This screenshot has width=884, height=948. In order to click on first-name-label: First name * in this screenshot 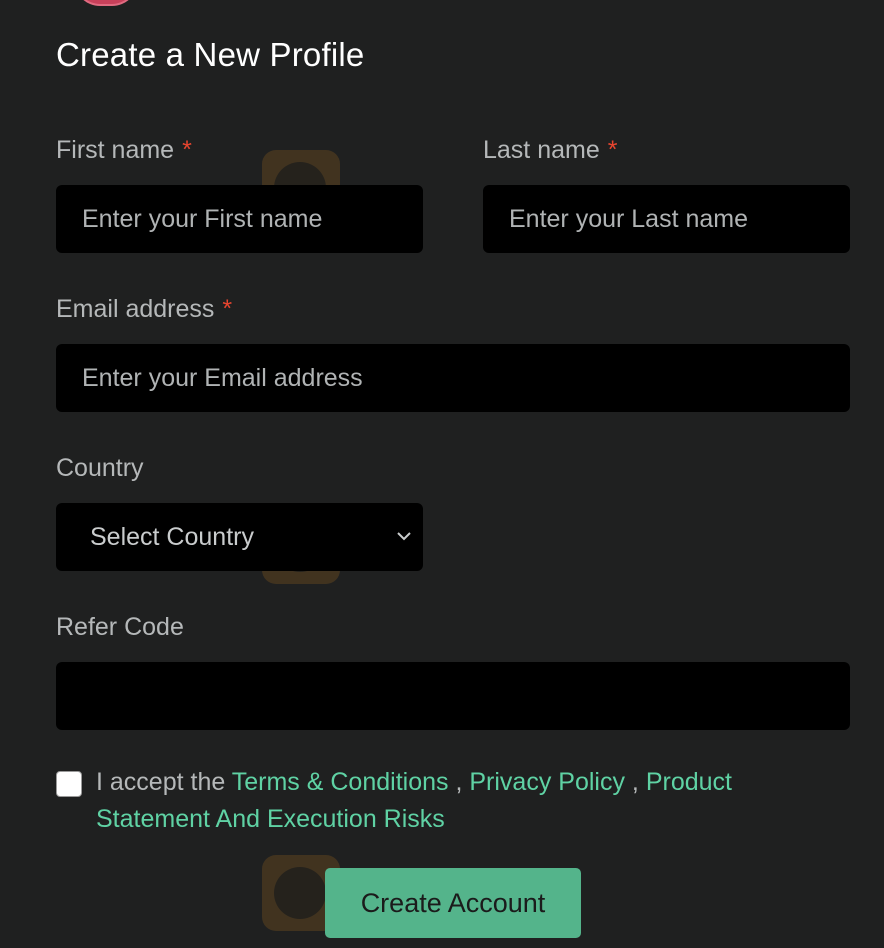, I will do `click(124, 150)`.